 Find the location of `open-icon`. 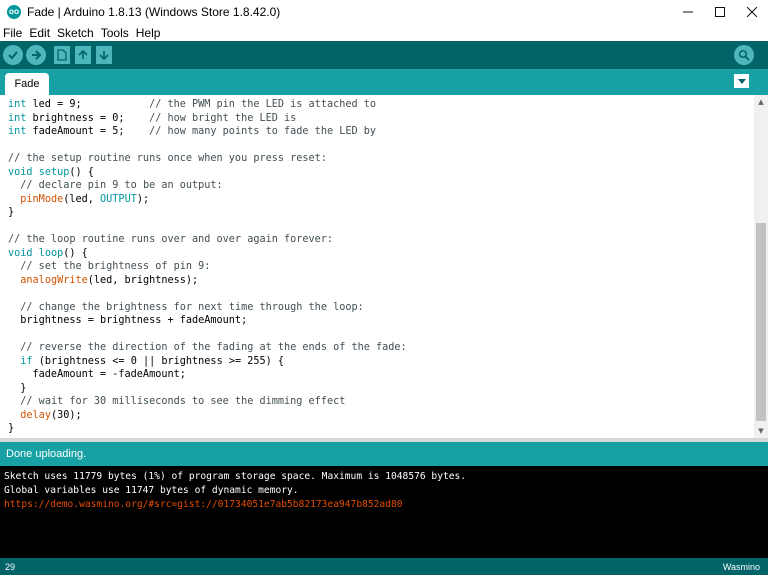

open-icon is located at coordinates (83, 54).